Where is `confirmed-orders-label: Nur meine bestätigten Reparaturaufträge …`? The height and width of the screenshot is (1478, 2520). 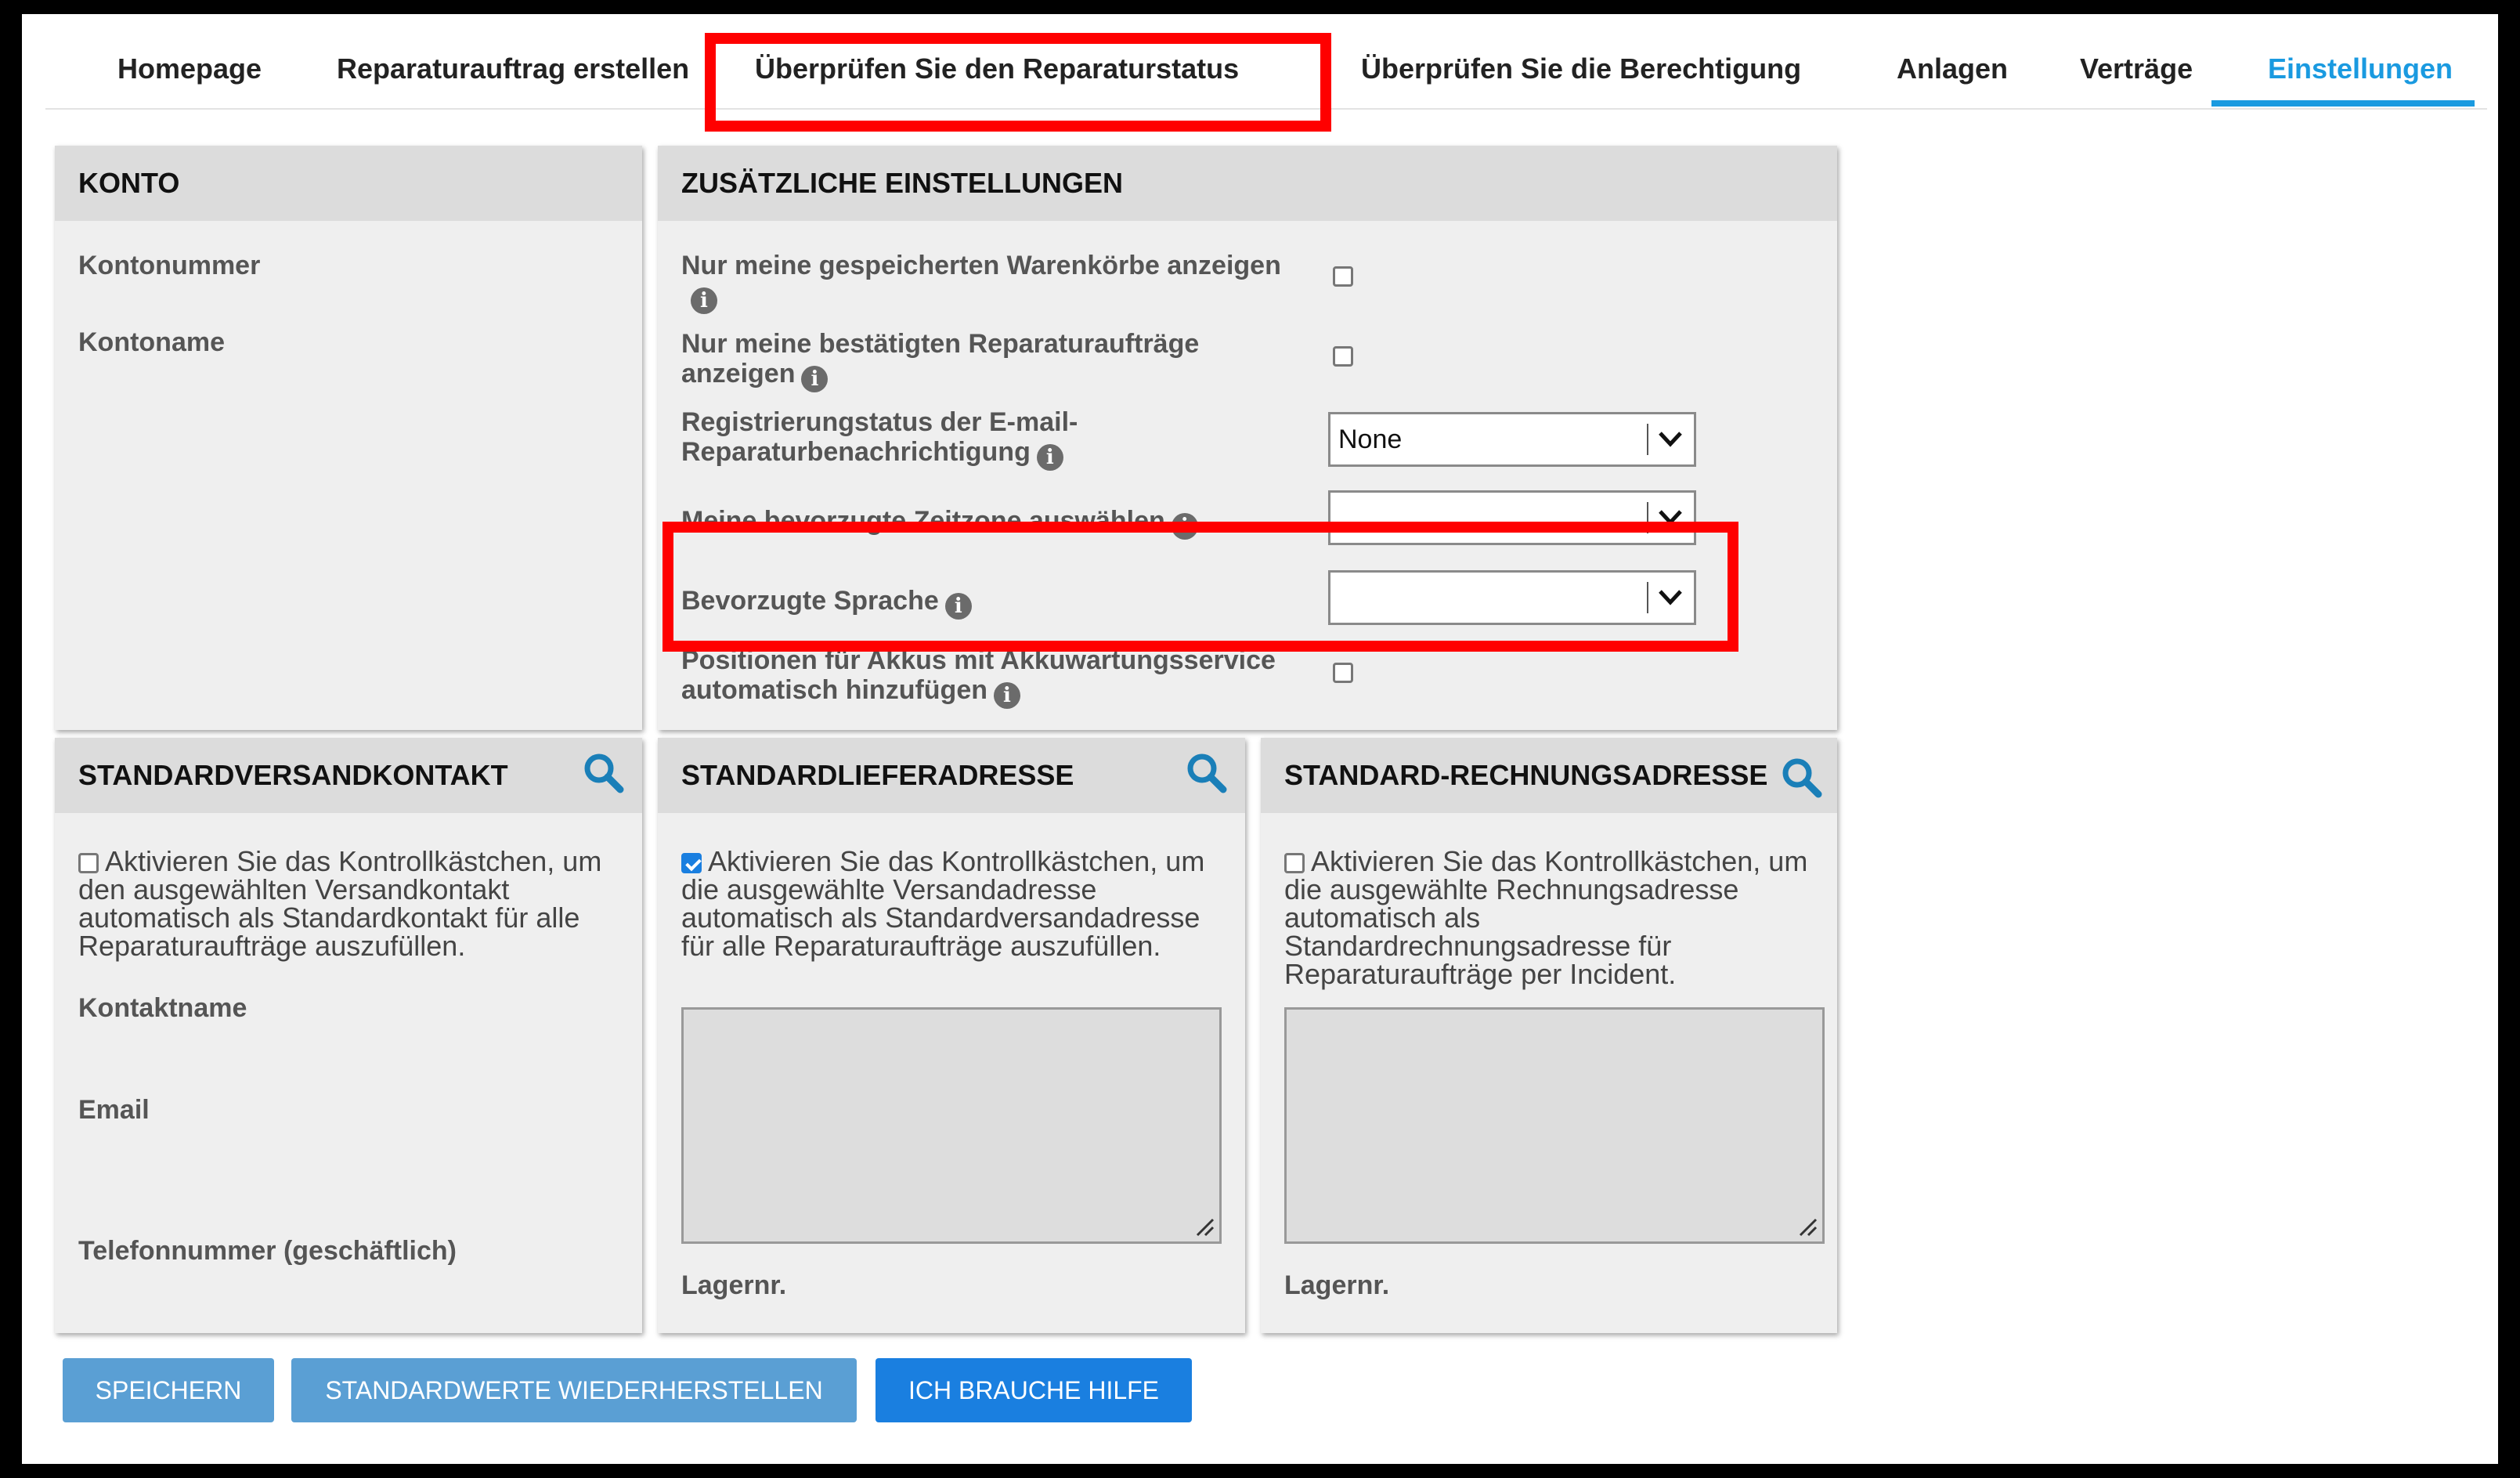
confirmed-orders-label: Nur meine bestätigten Reparaturaufträge … is located at coordinates (940, 360).